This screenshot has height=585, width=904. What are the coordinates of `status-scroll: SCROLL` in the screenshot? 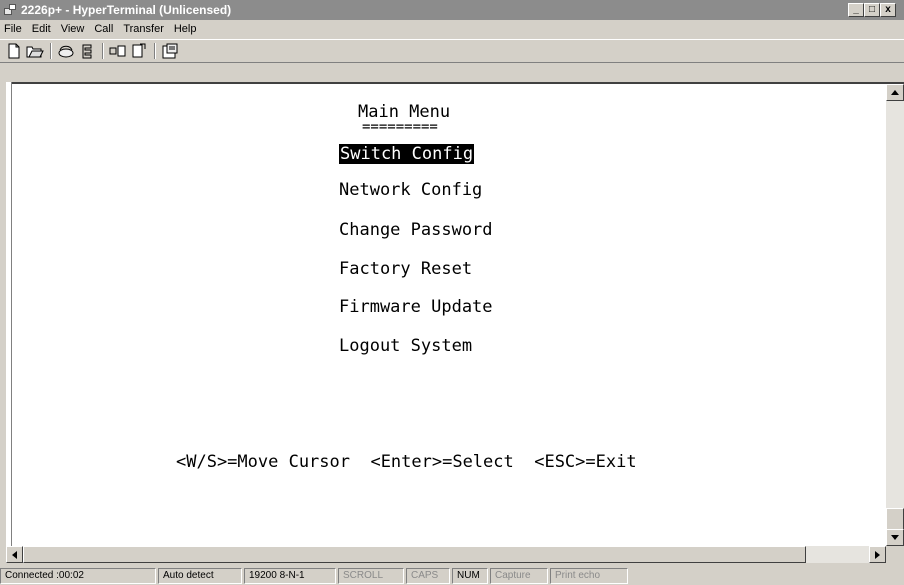 It's located at (371, 575).